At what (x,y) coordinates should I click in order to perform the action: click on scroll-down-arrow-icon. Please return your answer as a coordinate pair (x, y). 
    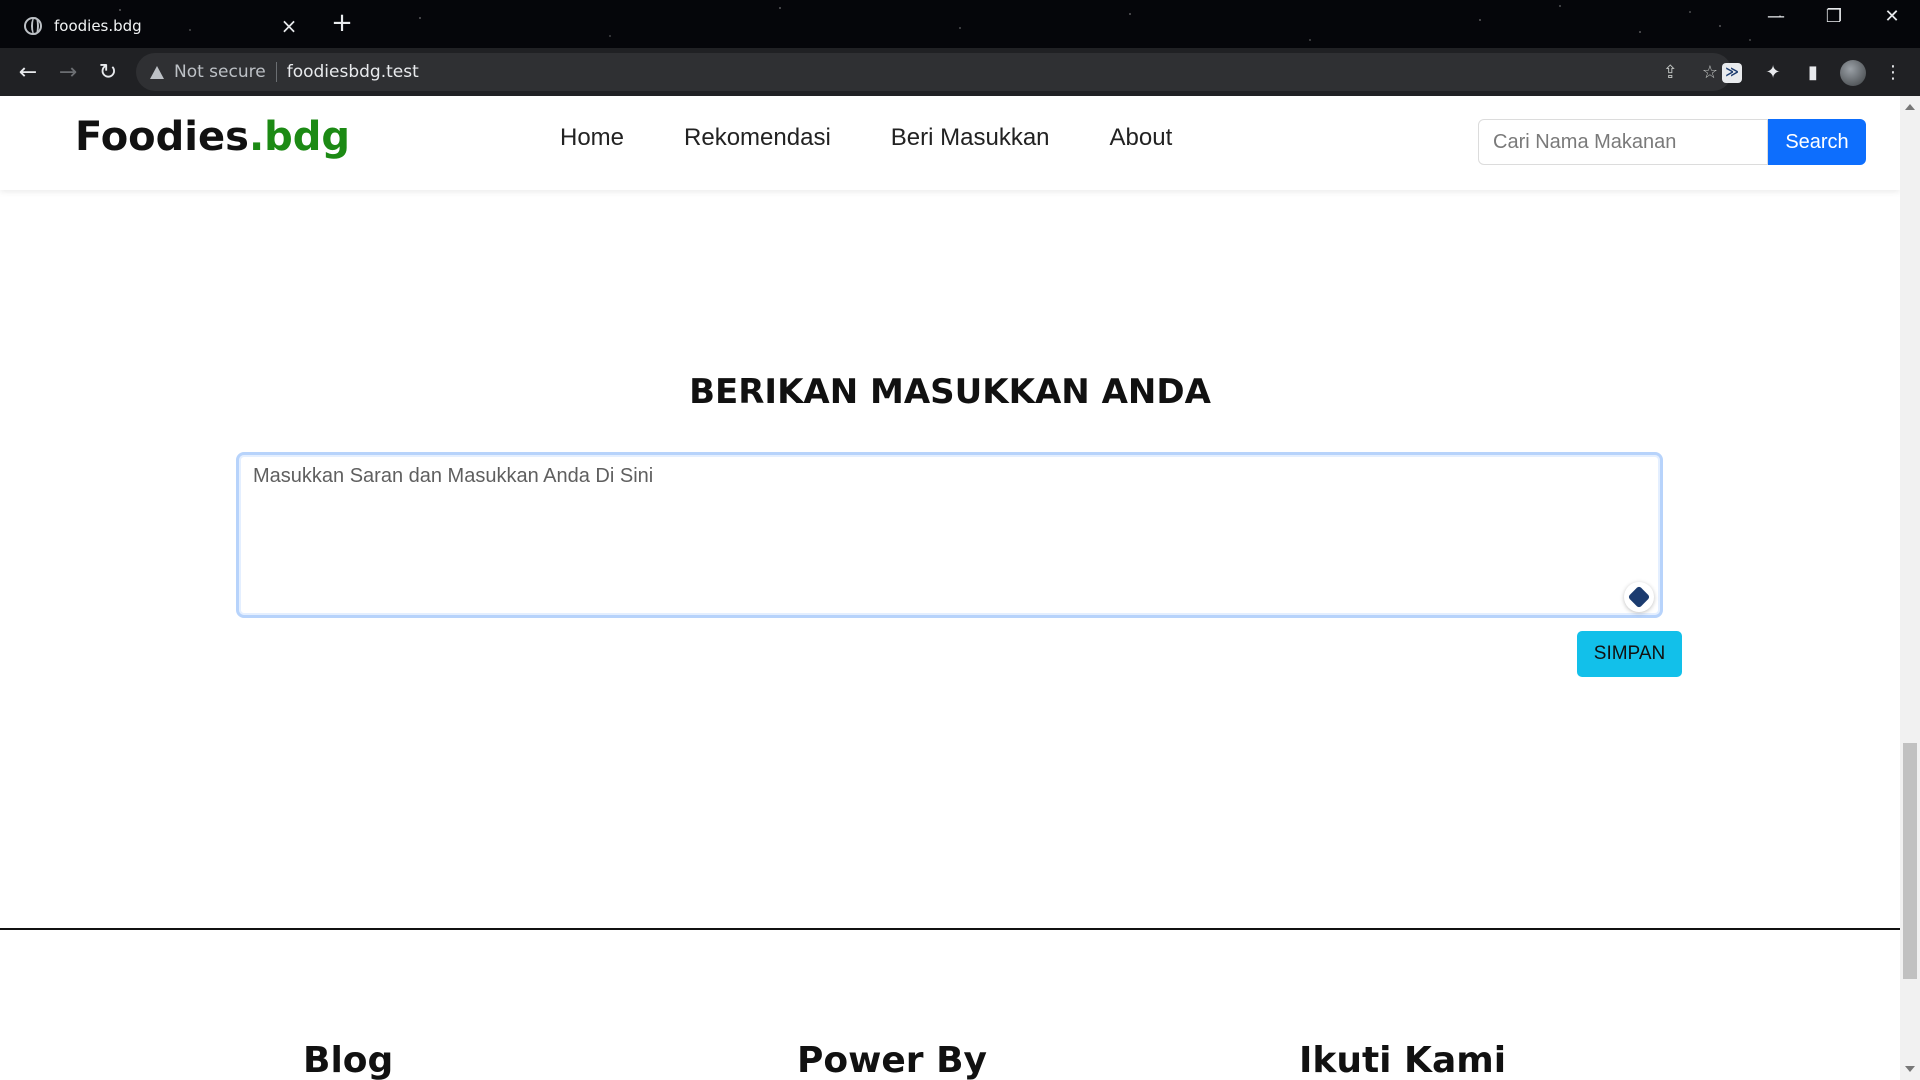
    Looking at the image, I should click on (1910, 1069).